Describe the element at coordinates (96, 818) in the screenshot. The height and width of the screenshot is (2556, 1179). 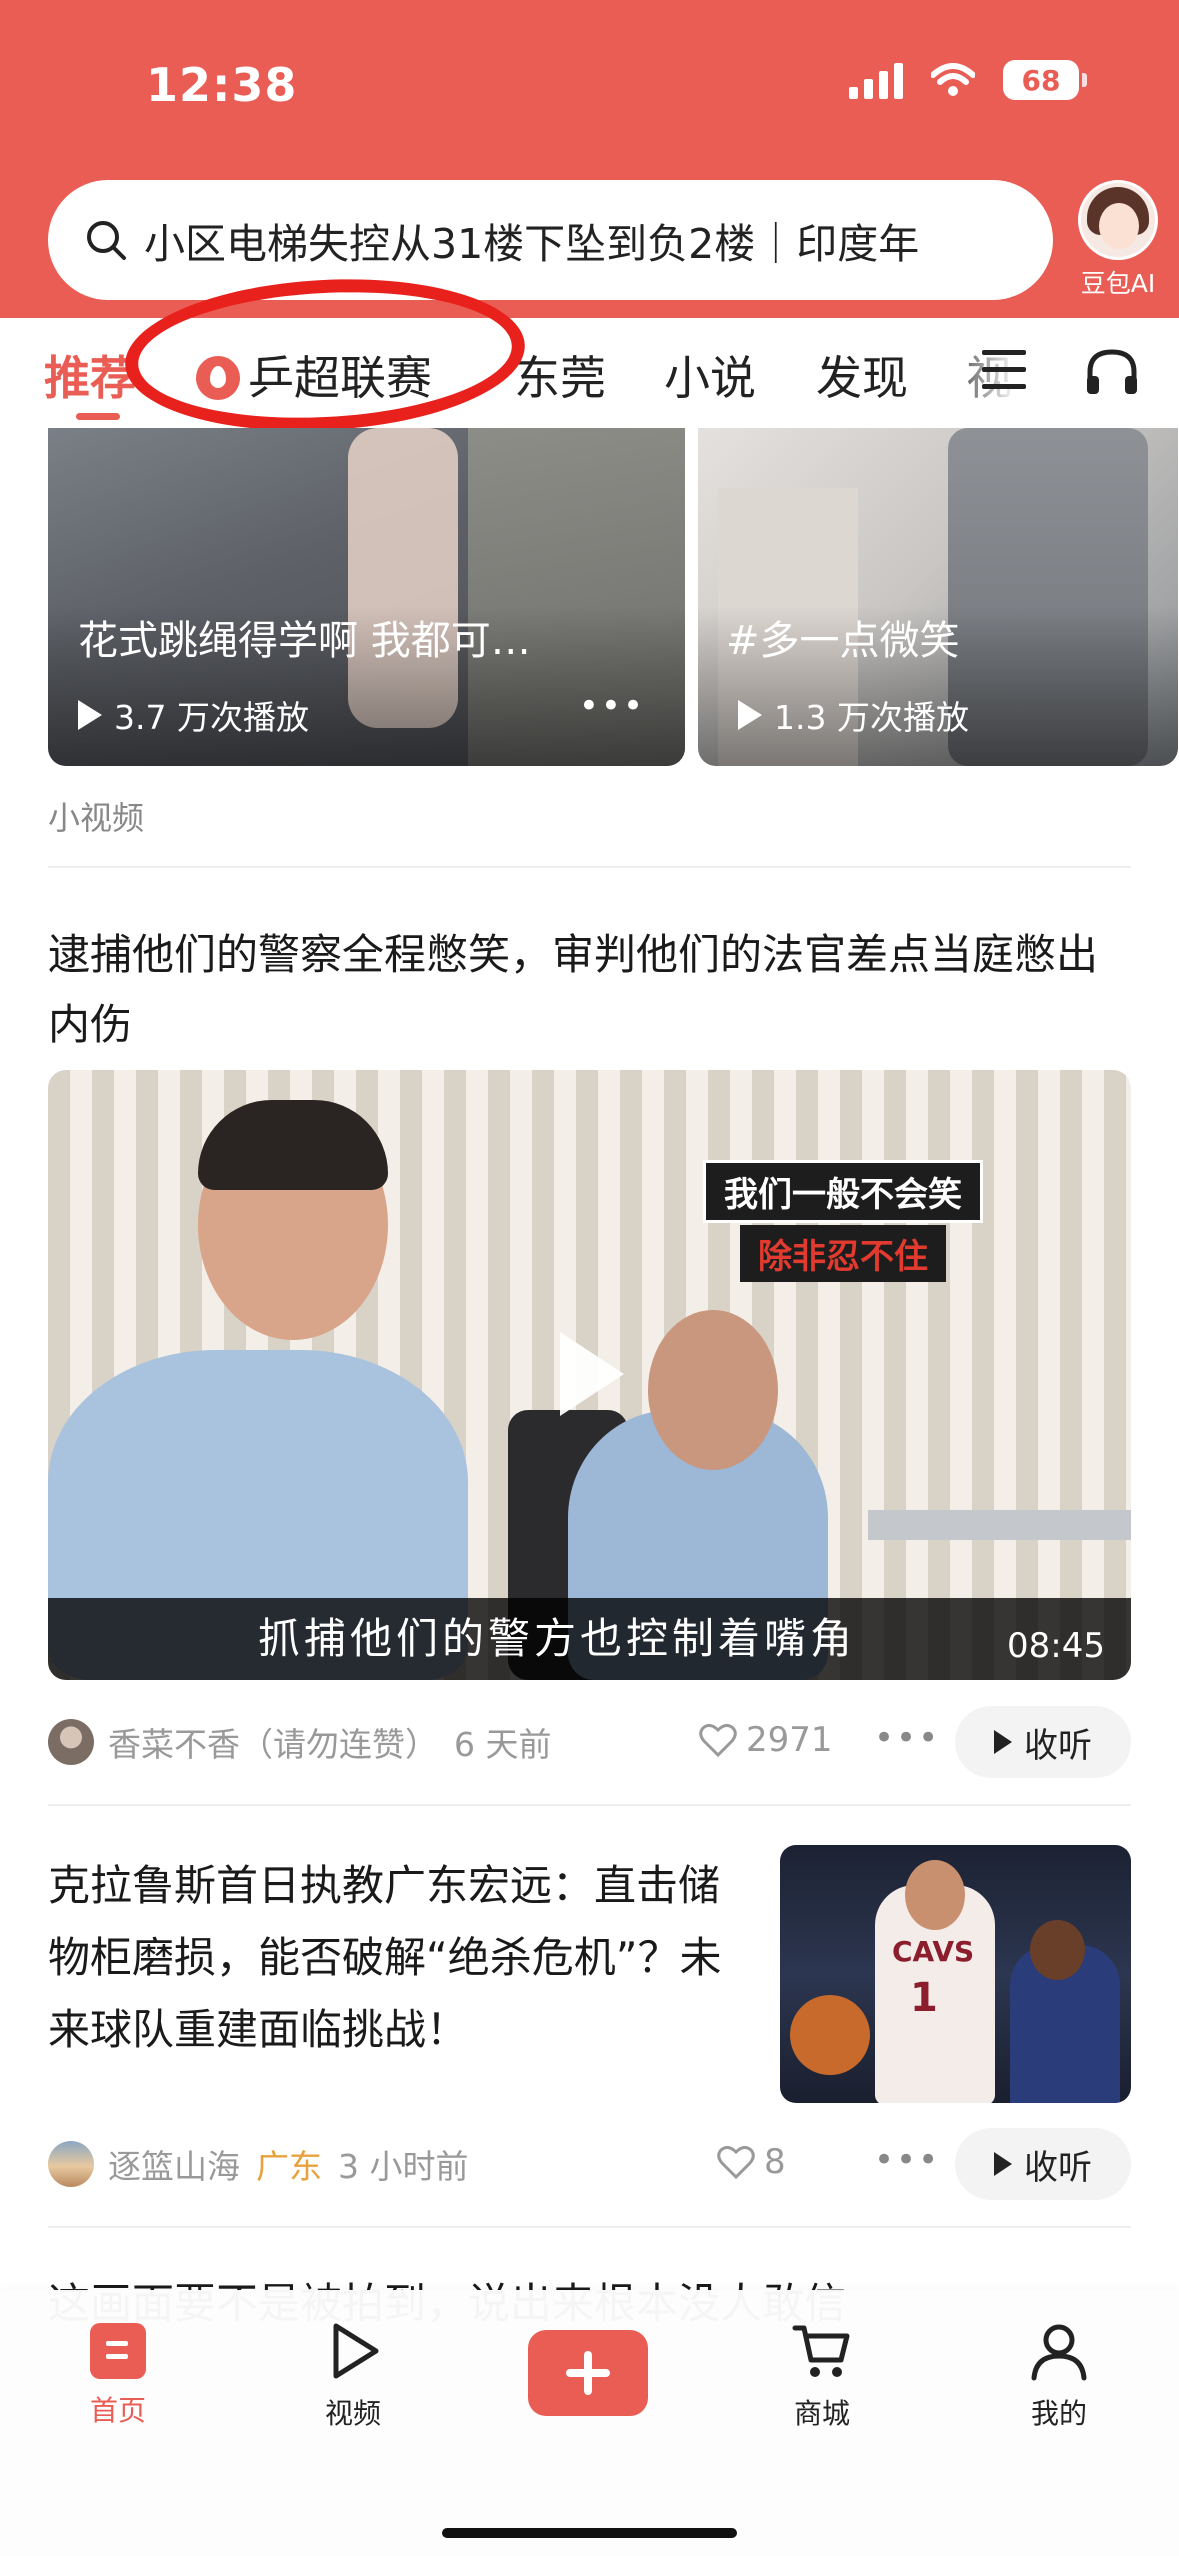
I see `section-label: 小视频` at that location.